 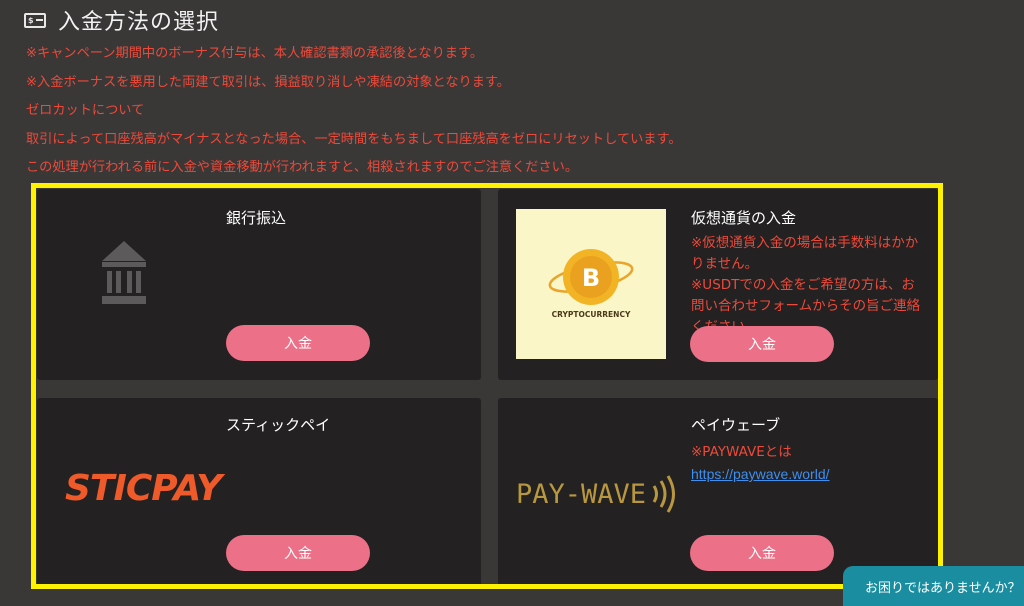 I want to click on crypto-deposit-button: 入金, so click(x=762, y=344).